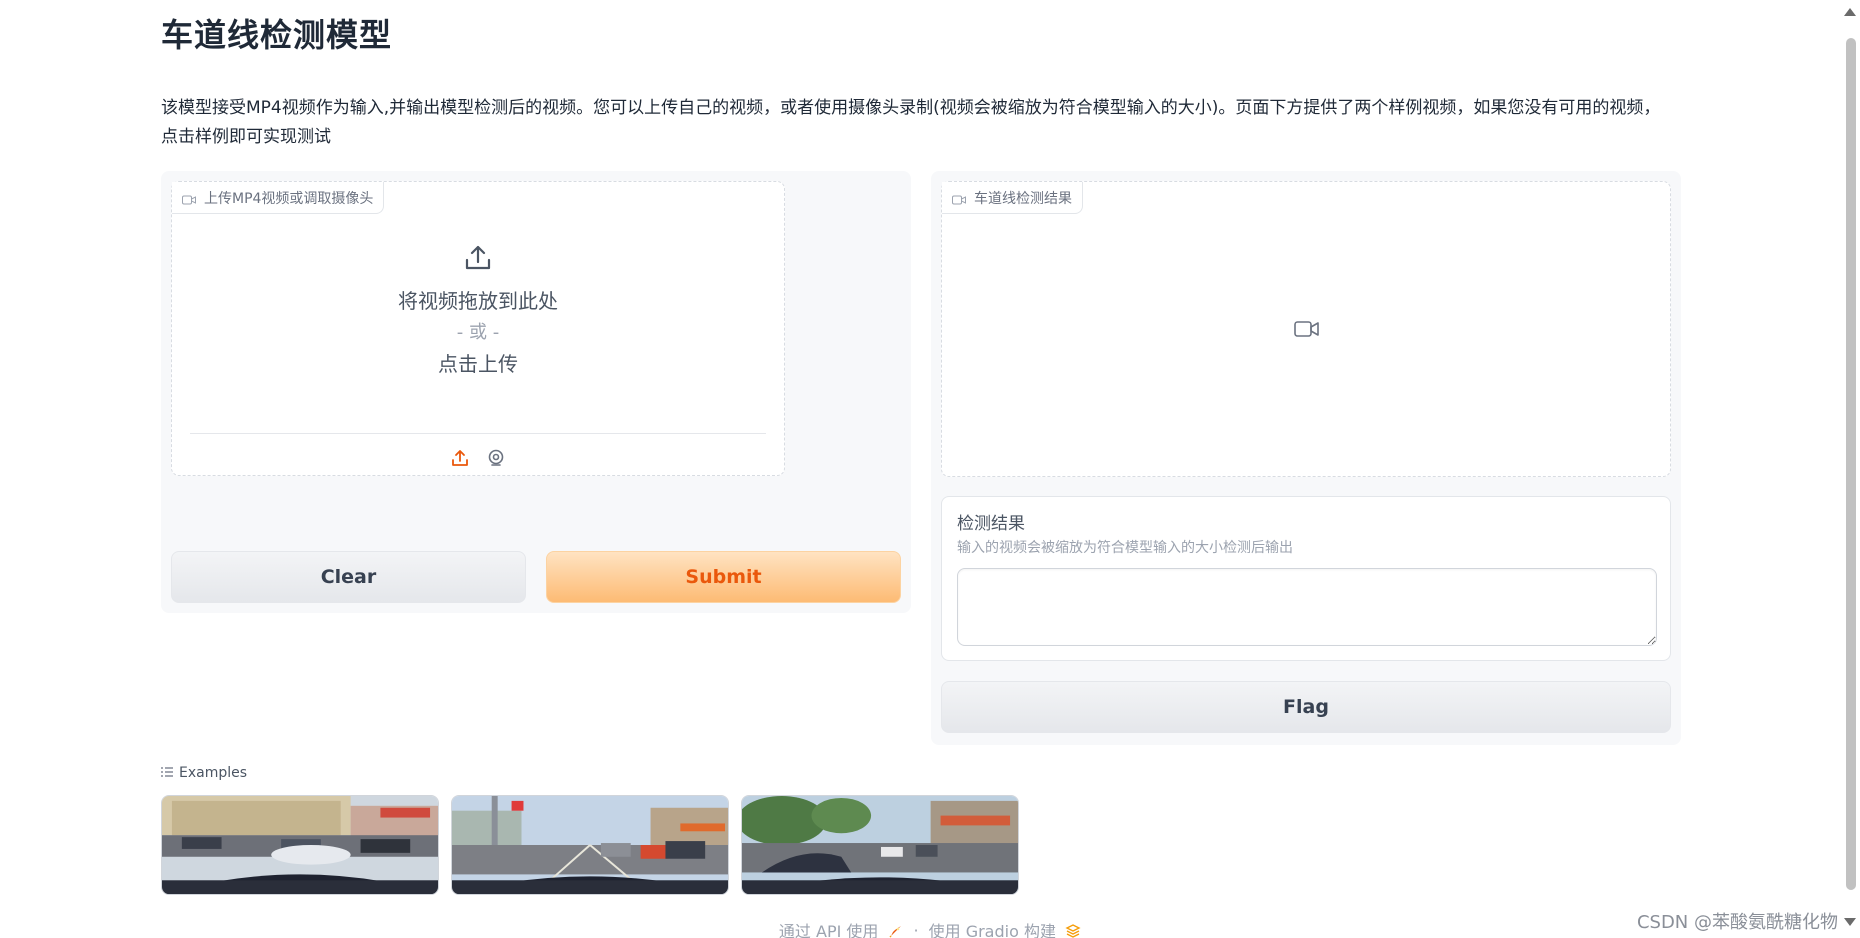 This screenshot has width=1860, height=938. I want to click on output-video-label: 车道线检测结果, so click(1012, 198).